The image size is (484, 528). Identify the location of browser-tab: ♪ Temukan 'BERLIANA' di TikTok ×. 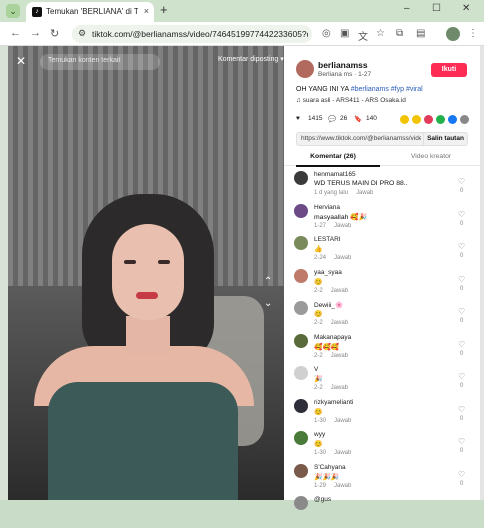
(90, 12).